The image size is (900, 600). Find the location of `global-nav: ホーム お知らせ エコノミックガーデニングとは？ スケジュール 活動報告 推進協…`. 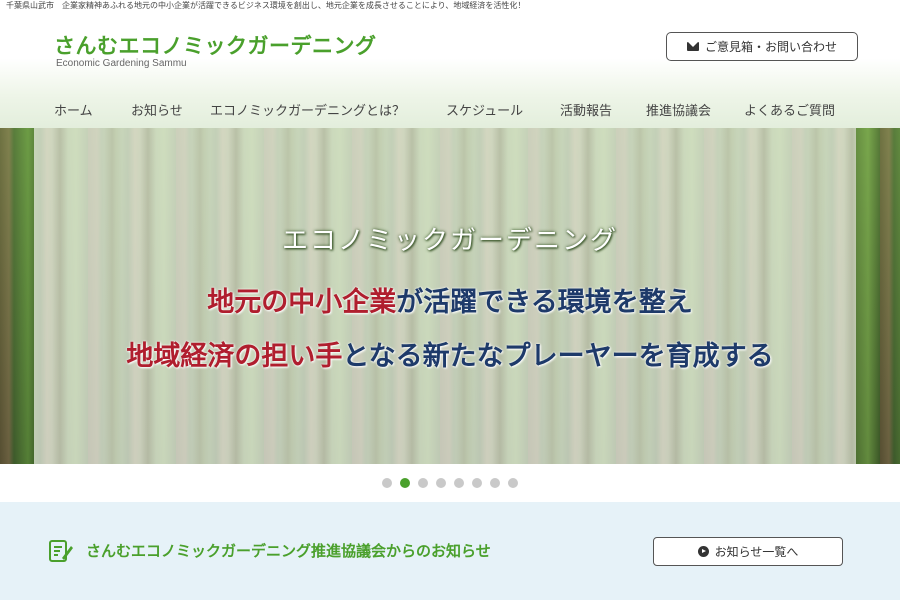

global-nav: ホーム お知らせ エコノミックガーデニングとは？ スケジュール 活動報告 推進協… is located at coordinates (450, 113).